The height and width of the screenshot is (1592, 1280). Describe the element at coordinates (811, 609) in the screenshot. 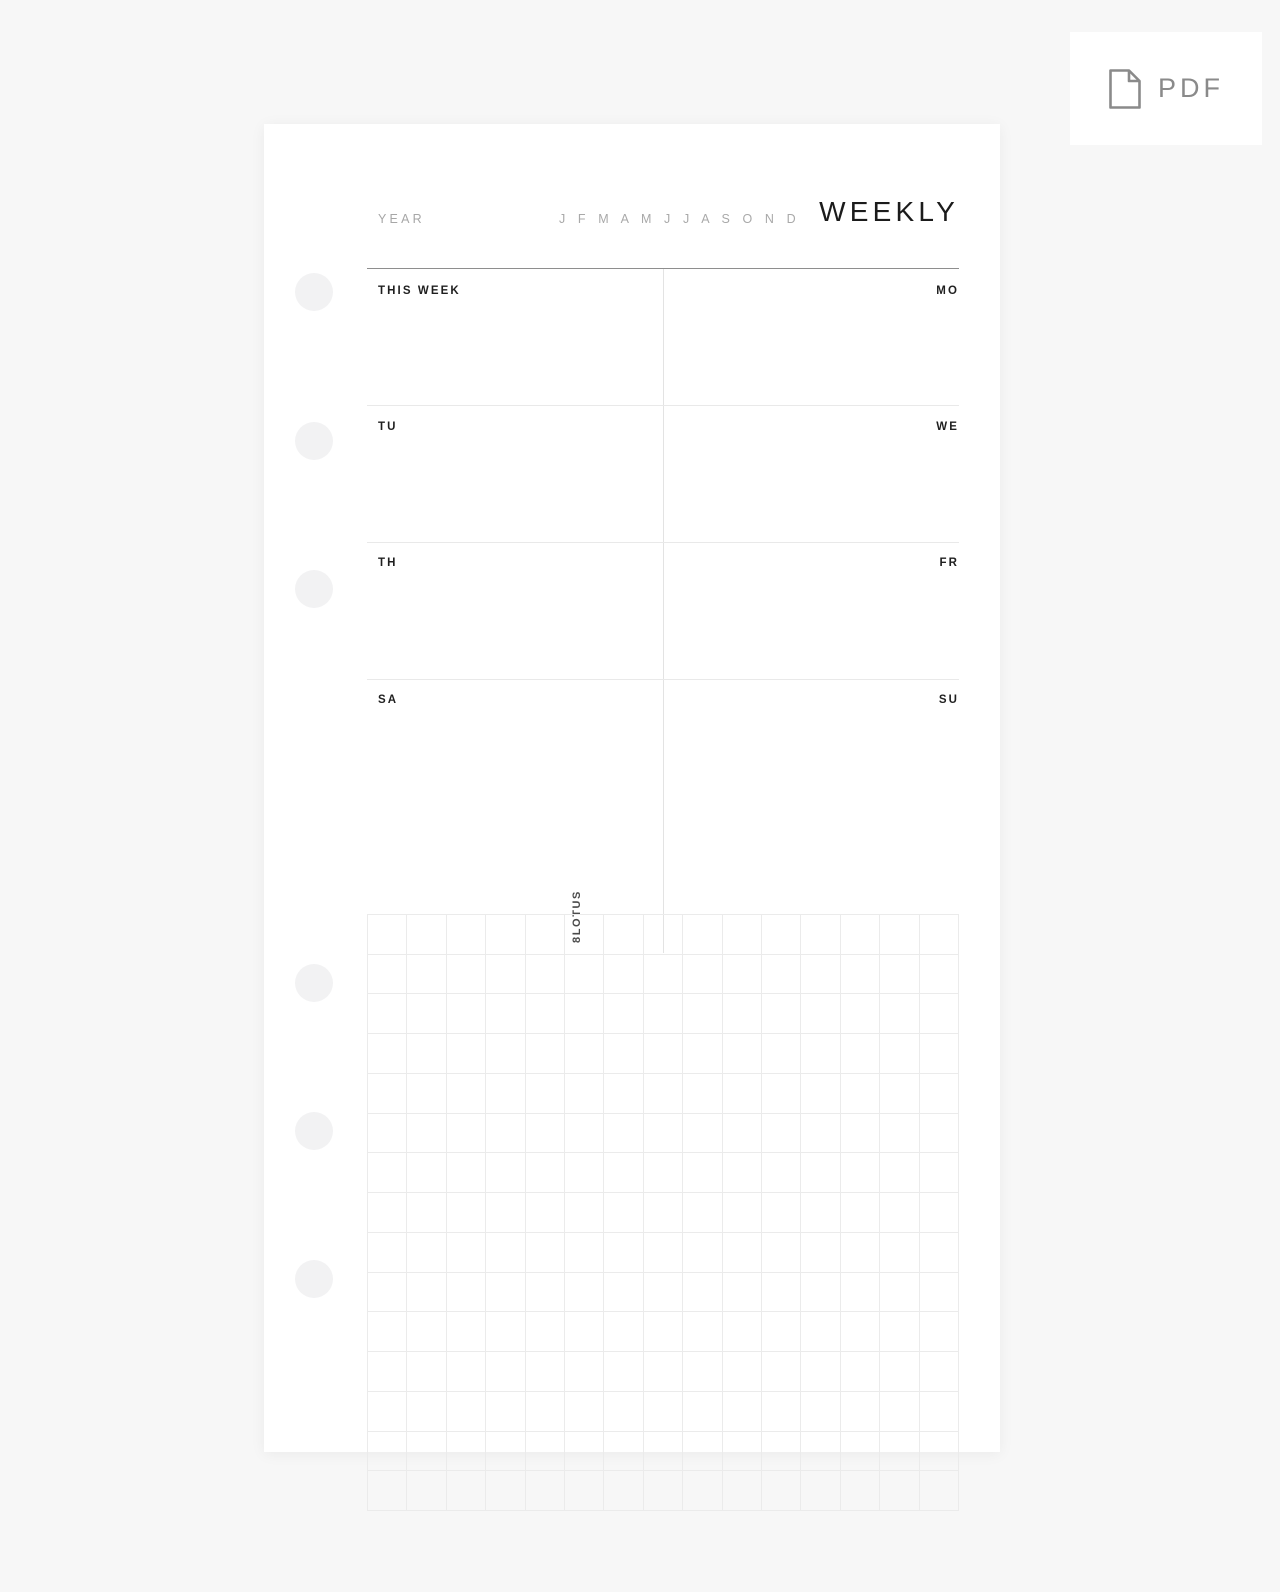

I see `day-cell-fr: FR` at that location.